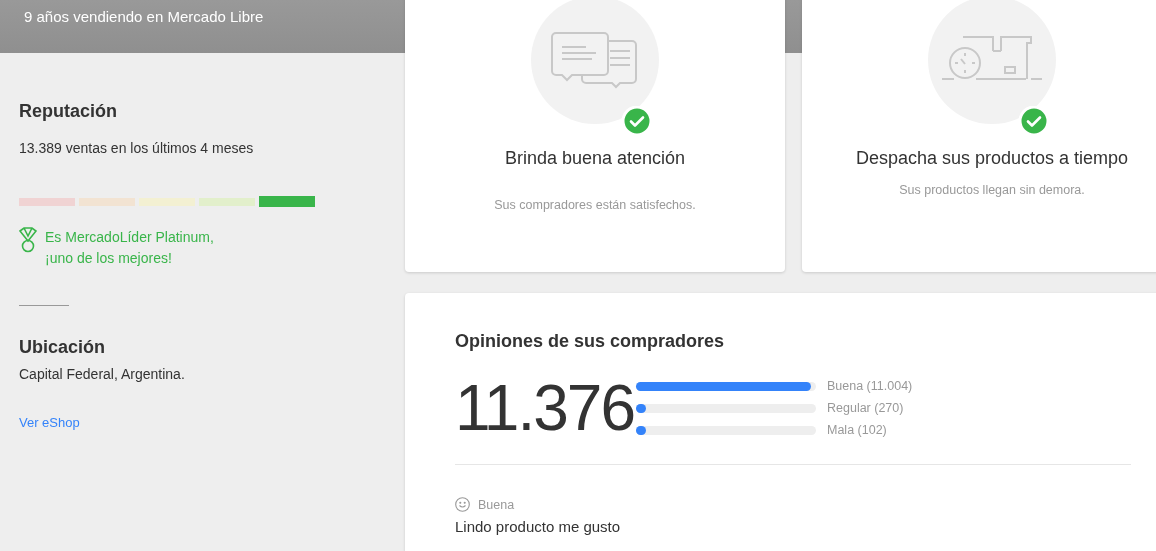  Describe the element at coordinates (870, 386) in the screenshot. I see `rating-label: Buena (11.004)` at that location.